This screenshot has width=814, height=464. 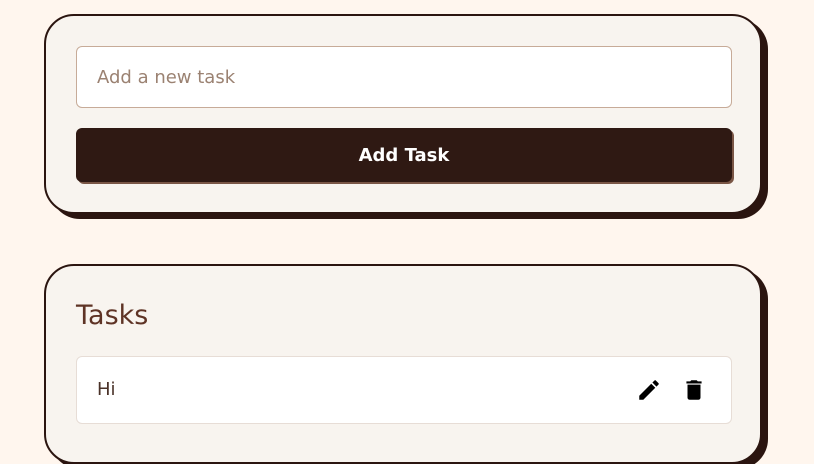 I want to click on trash-icon, so click(x=694, y=390).